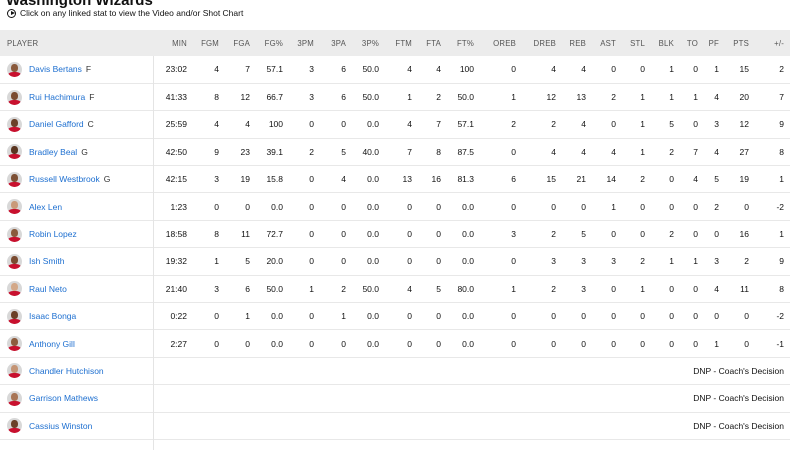 The width and height of the screenshot is (790, 450). What do you see at coordinates (63, 398) in the screenshot?
I see `player-name-link: Garrison Mathews` at bounding box center [63, 398].